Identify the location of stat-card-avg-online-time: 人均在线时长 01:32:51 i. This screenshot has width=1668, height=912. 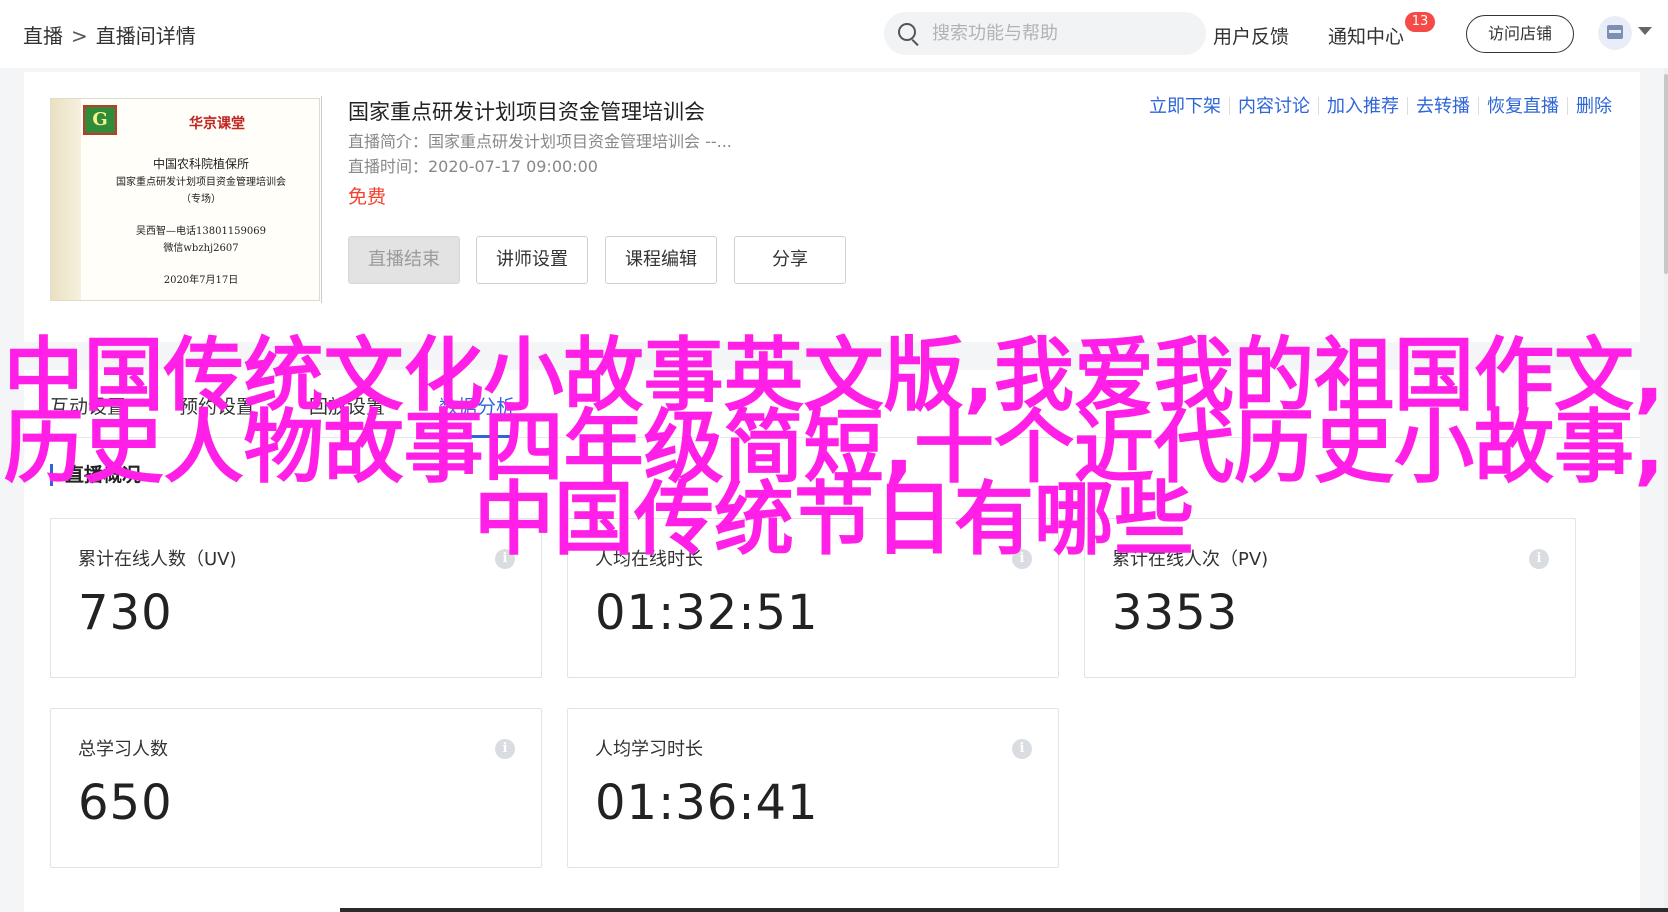
(813, 598).